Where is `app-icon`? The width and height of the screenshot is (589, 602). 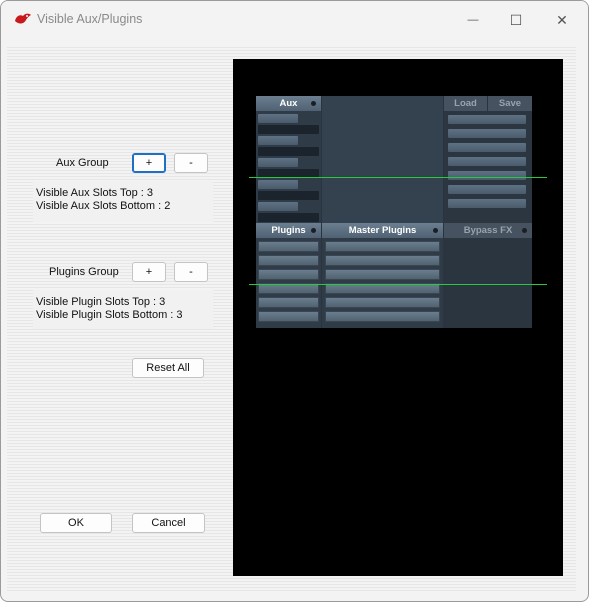 app-icon is located at coordinates (23, 18).